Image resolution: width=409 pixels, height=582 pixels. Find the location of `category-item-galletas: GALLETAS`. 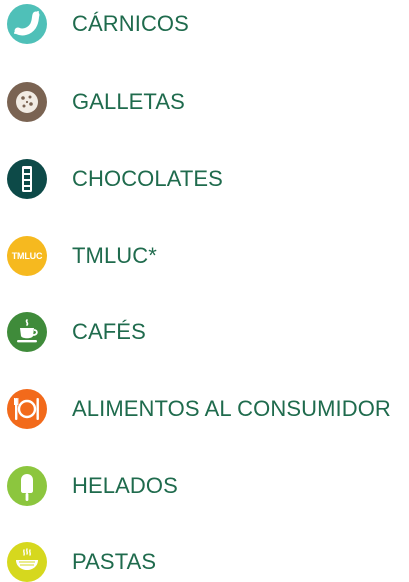

category-item-galletas: GALLETAS is located at coordinates (96, 102).